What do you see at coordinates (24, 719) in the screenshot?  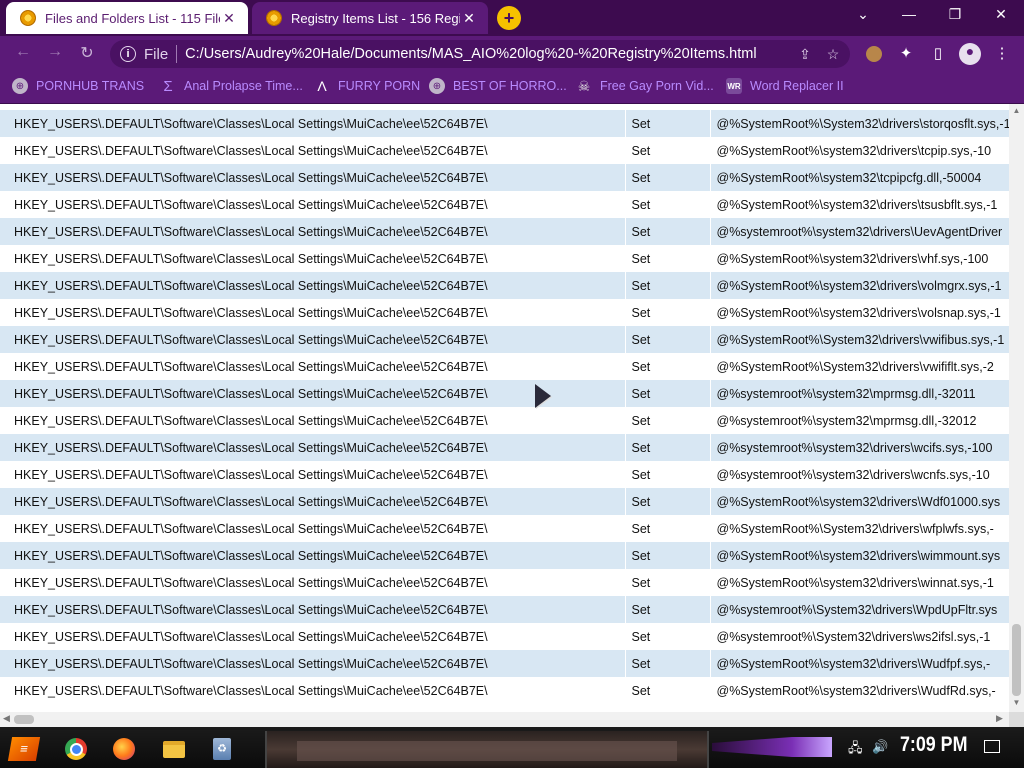 I see `horizontal-scroll-thumb` at bounding box center [24, 719].